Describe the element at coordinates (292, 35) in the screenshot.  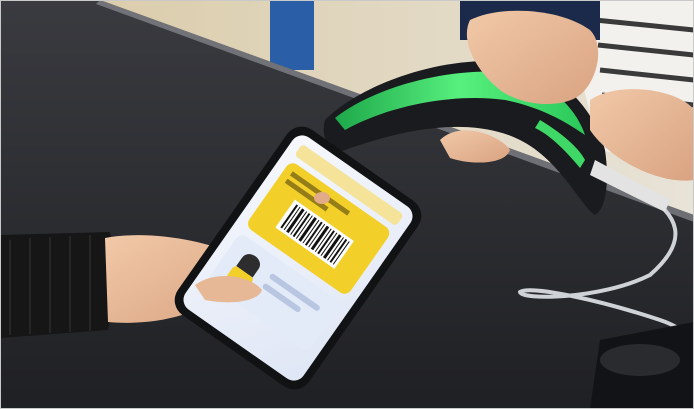
I see `blue-post` at that location.